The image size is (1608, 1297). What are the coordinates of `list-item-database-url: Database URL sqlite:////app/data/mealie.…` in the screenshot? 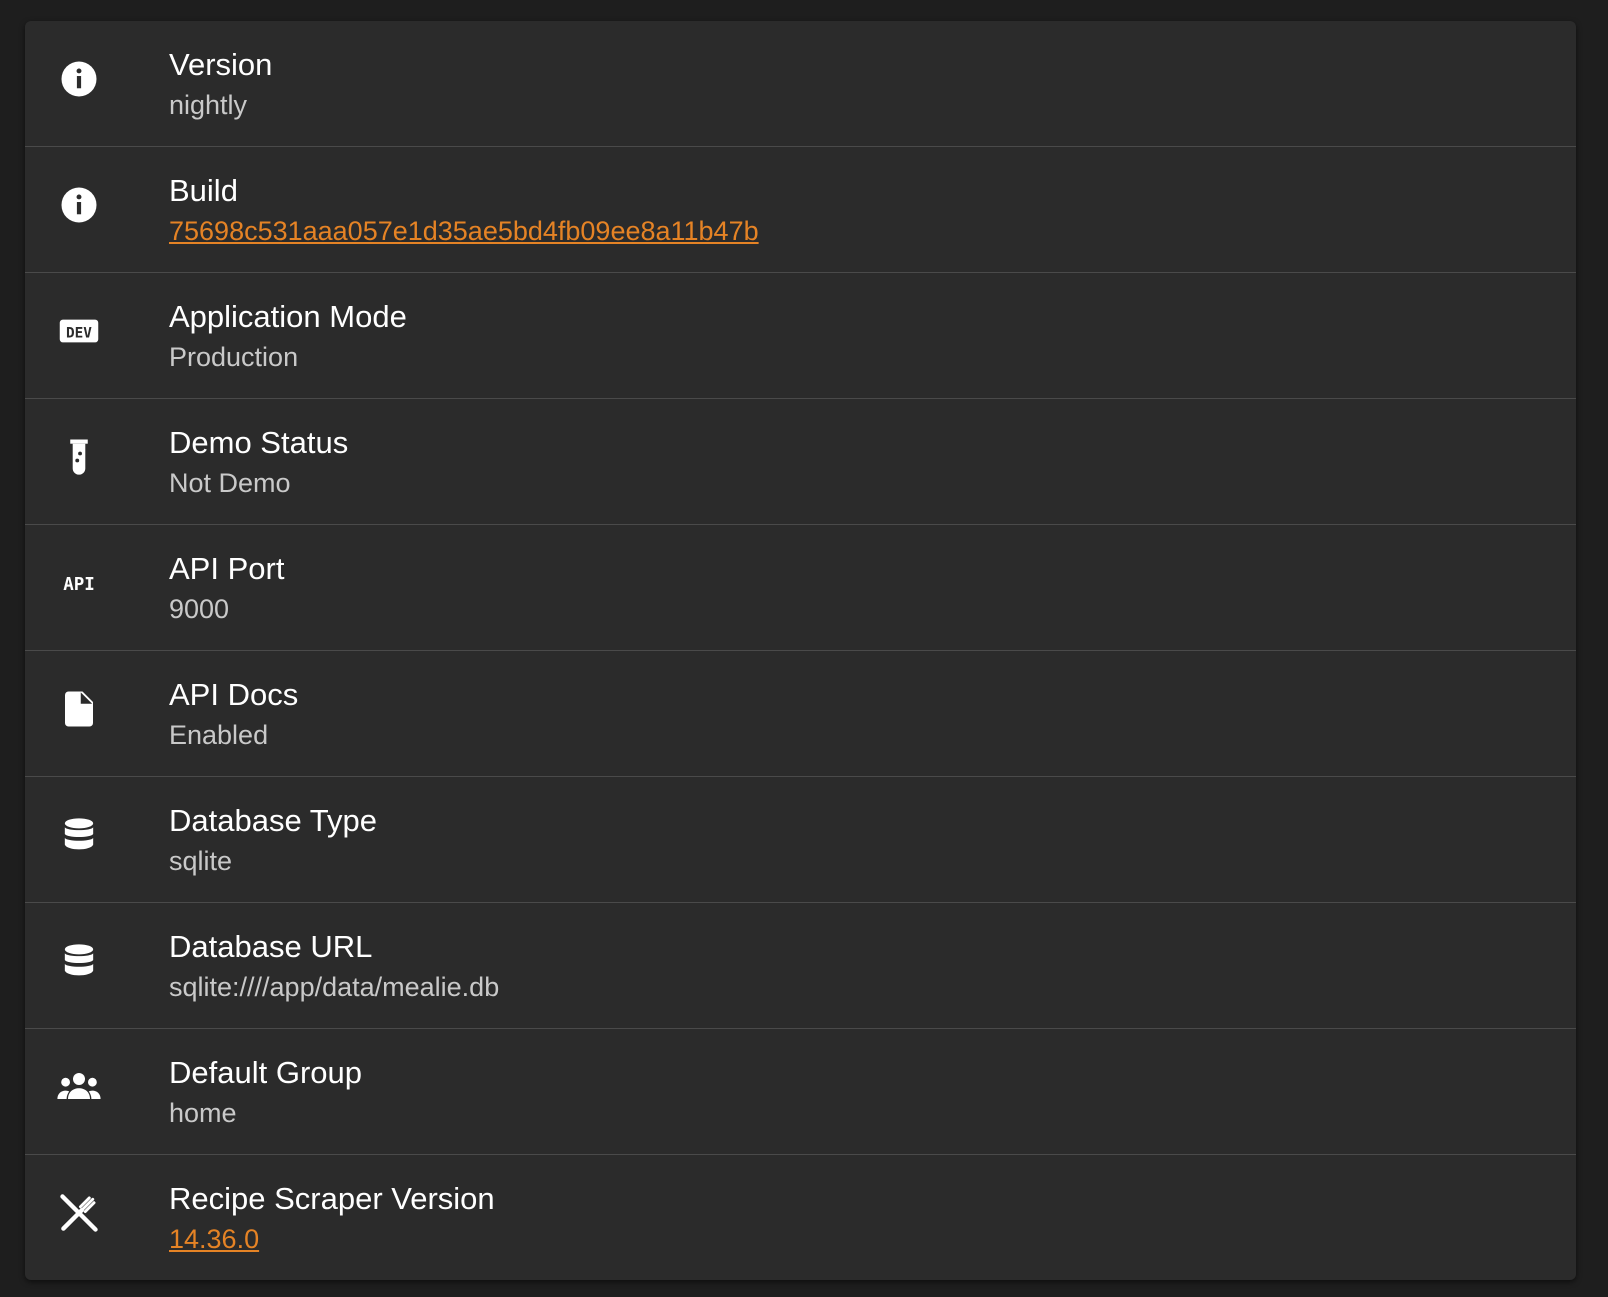 It's located at (800, 966).